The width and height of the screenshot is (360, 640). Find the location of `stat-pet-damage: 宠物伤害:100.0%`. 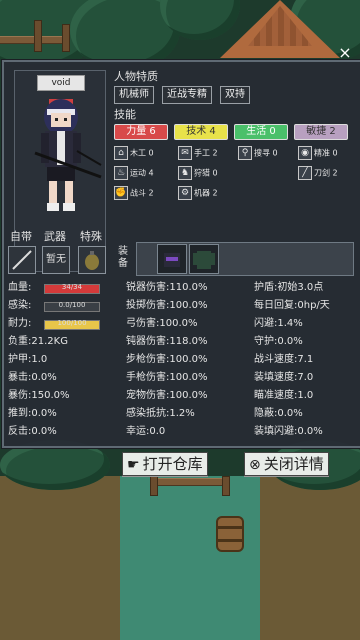

stat-pet-damage: 宠物伤害:100.0% is located at coordinates (167, 396).